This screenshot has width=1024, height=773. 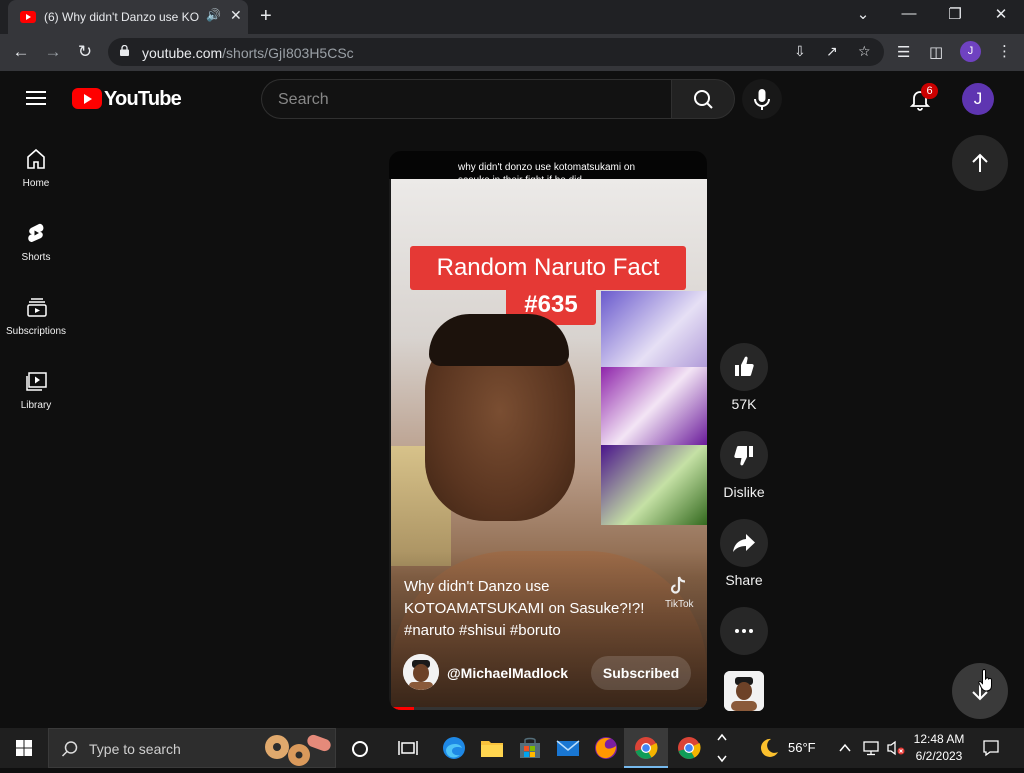 I want to click on account-avatar: J, so click(x=978, y=99).